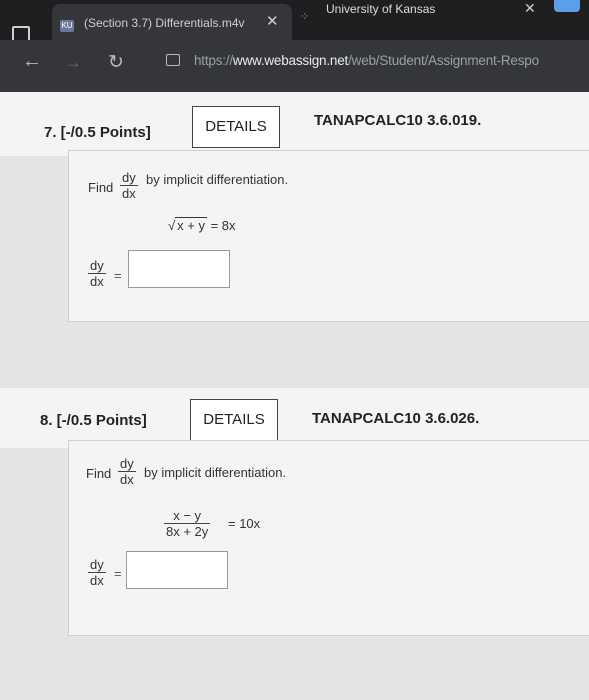 This screenshot has width=589, height=700. What do you see at coordinates (236, 127) in the screenshot?
I see `question-7-details-button: DETAILS` at bounding box center [236, 127].